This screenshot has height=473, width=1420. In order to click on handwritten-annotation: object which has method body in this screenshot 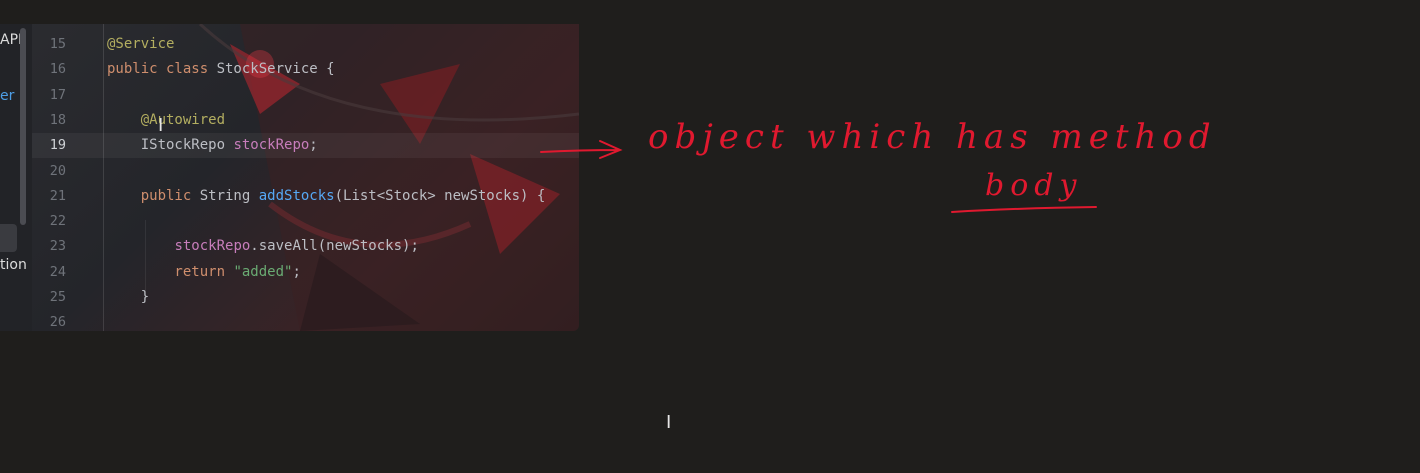, I will do `click(878, 165)`.